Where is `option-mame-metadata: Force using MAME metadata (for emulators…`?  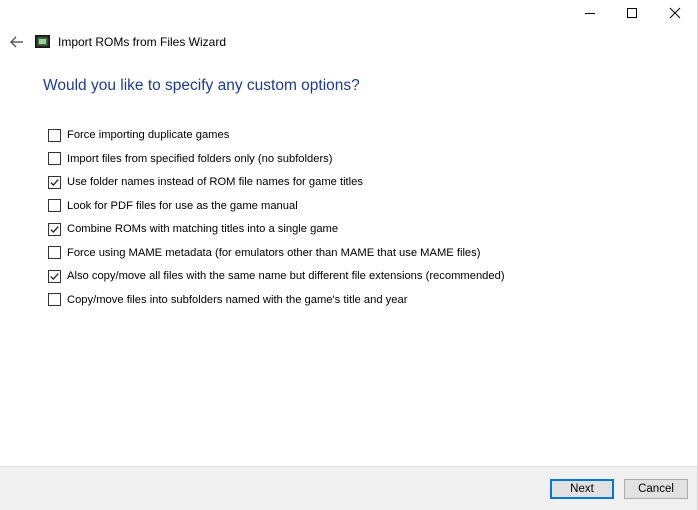
option-mame-metadata: Force using MAME metadata (for emulators… is located at coordinates (264, 253).